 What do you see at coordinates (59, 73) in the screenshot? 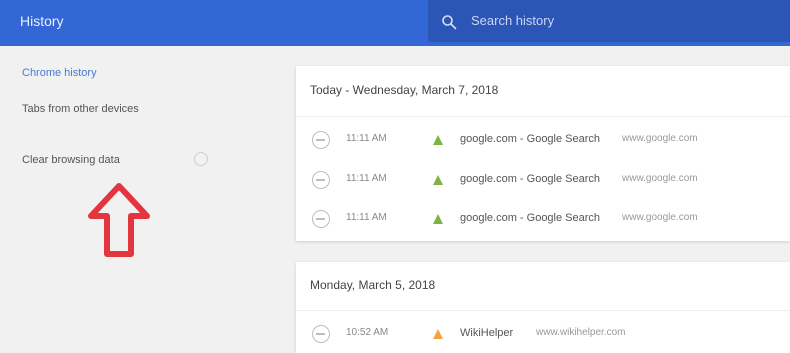
I see `sidebar-item-chrome-history: Chrome history` at bounding box center [59, 73].